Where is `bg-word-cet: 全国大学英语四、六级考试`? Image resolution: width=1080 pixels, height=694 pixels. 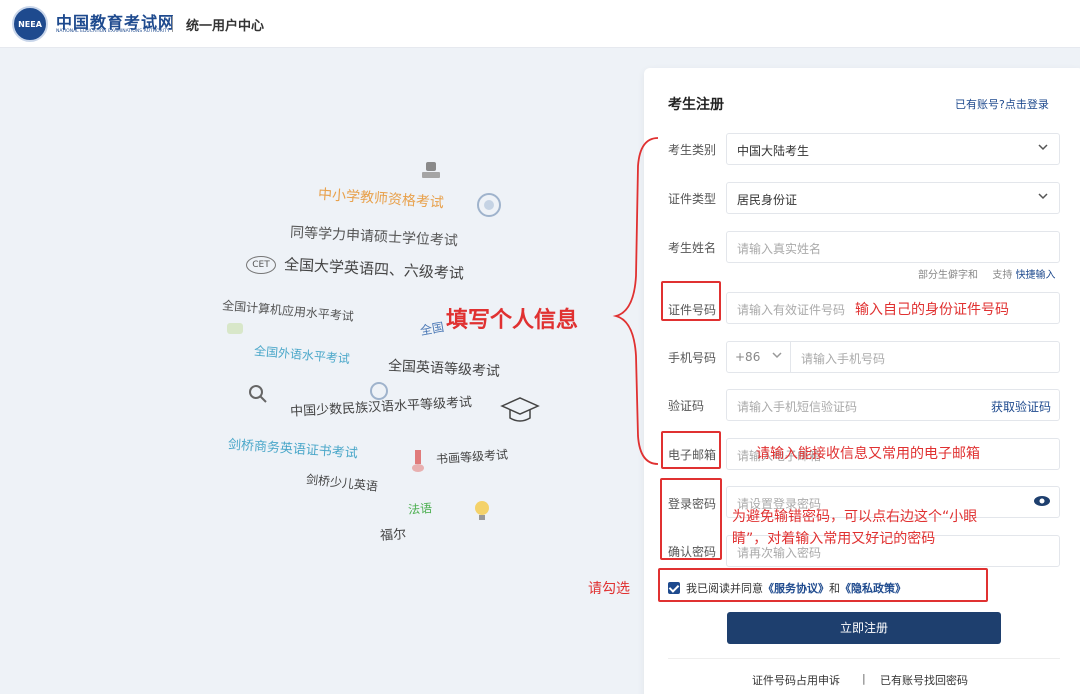 bg-word-cet: 全国大学英语四、六级考试 is located at coordinates (374, 269).